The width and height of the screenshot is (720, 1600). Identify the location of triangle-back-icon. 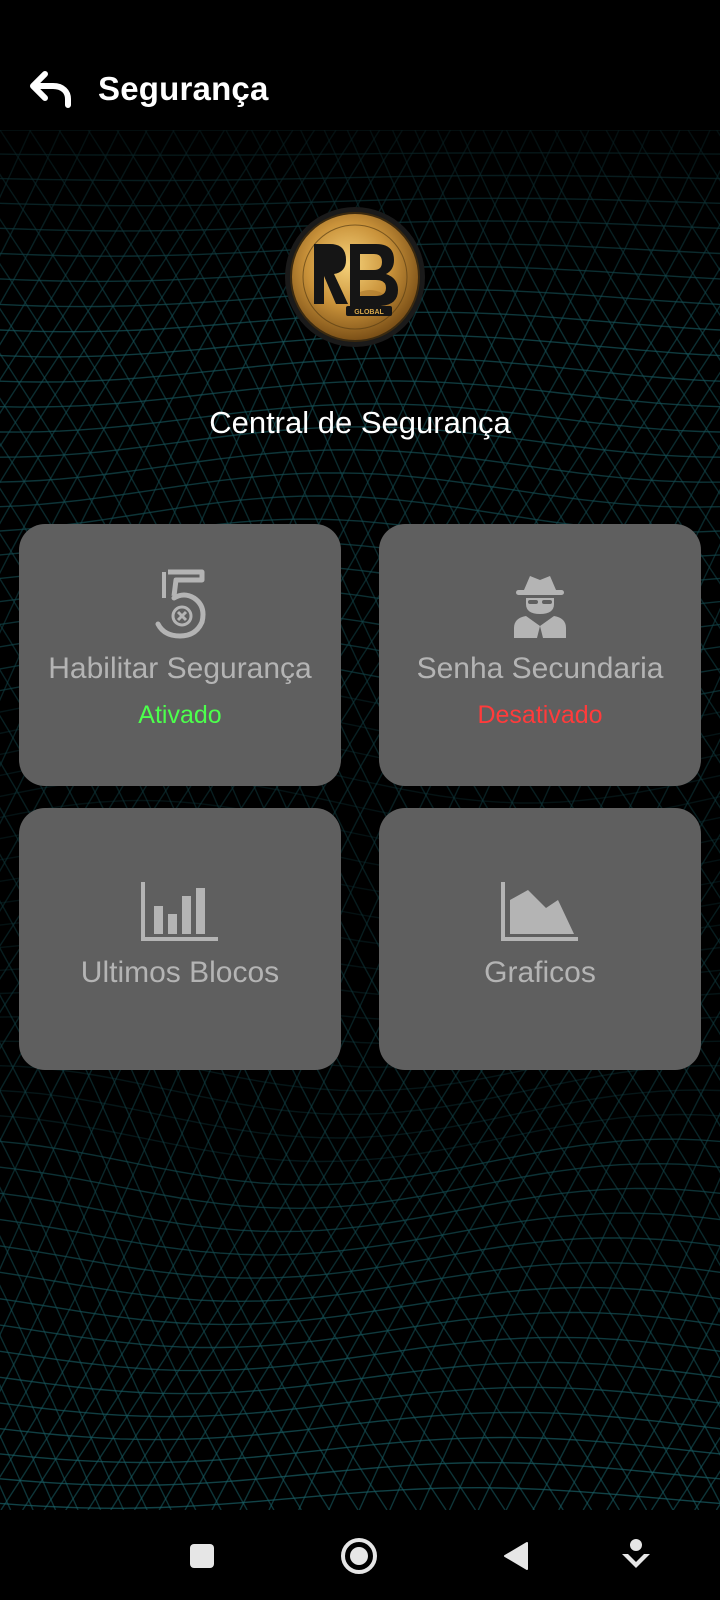
(516, 1556).